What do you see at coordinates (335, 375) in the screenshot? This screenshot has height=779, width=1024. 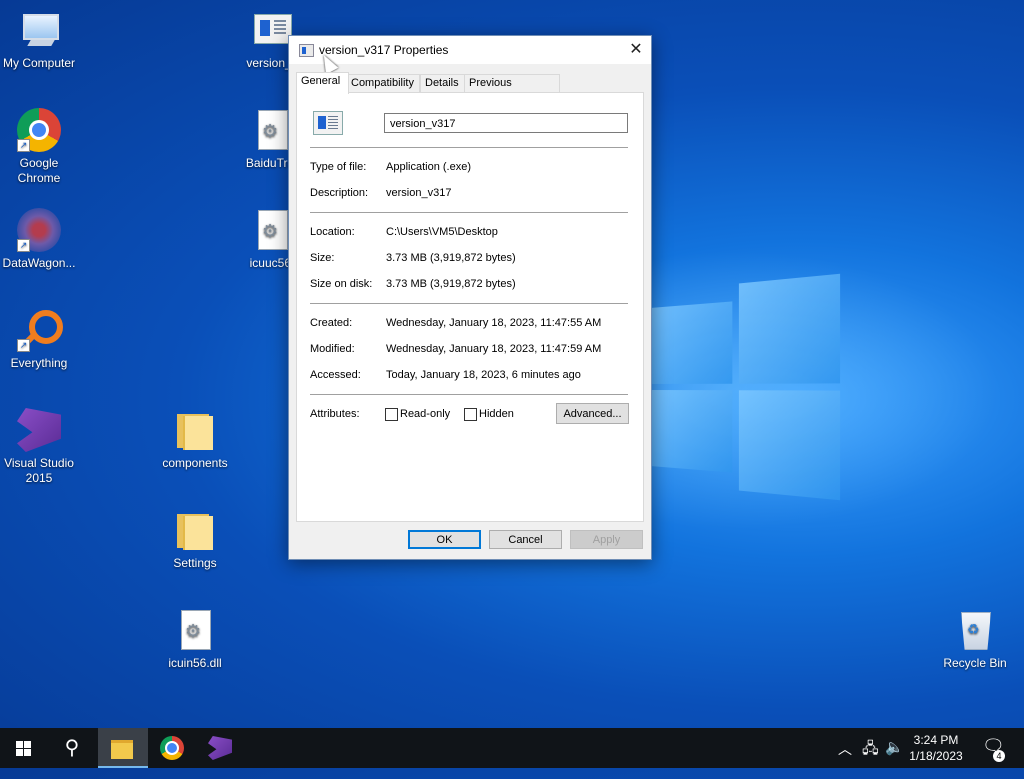 I see `accessed-label: Accessed:` at bounding box center [335, 375].